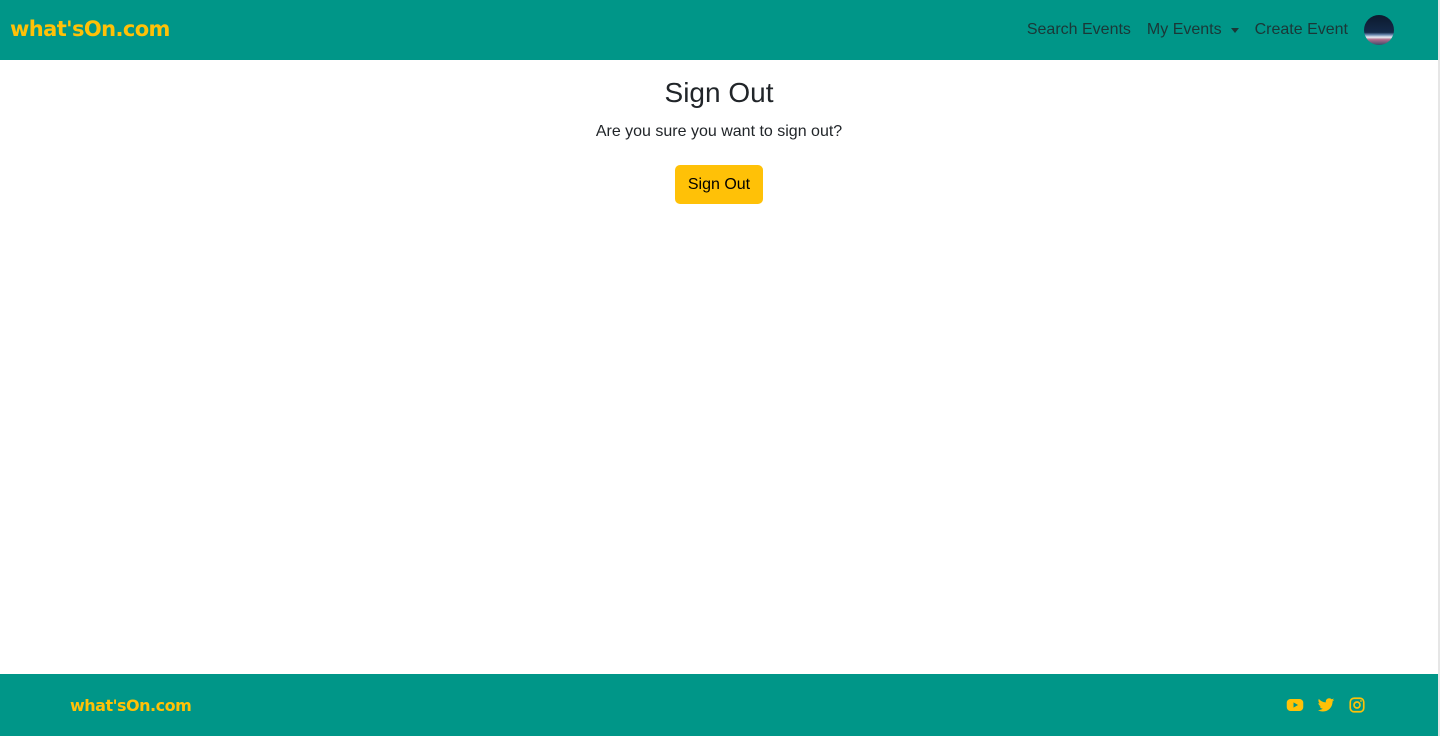  What do you see at coordinates (1184, 29) in the screenshot?
I see `nav-my-events-label: My Events` at bounding box center [1184, 29].